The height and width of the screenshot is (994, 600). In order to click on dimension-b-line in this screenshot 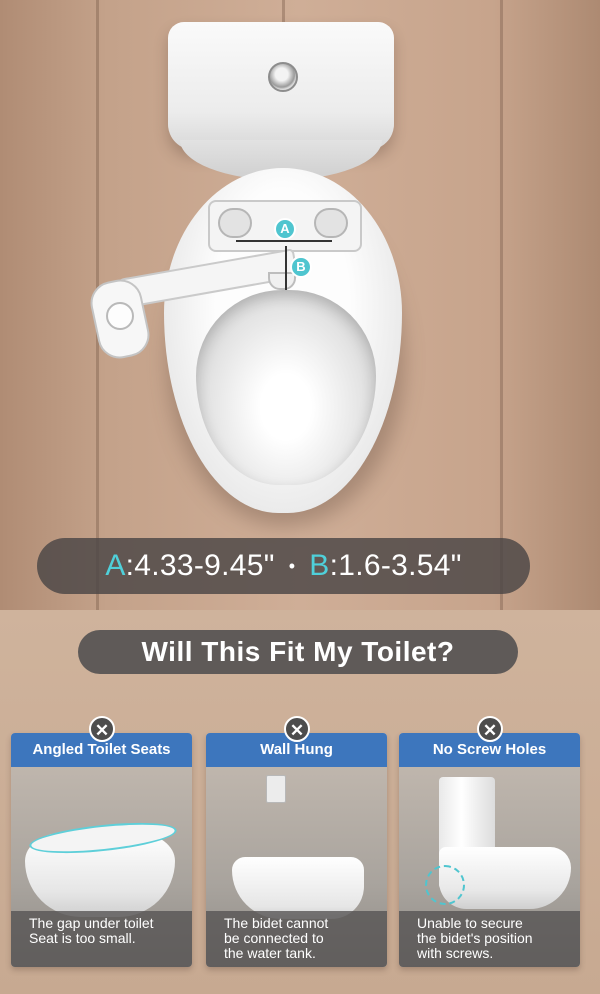, I will do `click(286, 268)`.